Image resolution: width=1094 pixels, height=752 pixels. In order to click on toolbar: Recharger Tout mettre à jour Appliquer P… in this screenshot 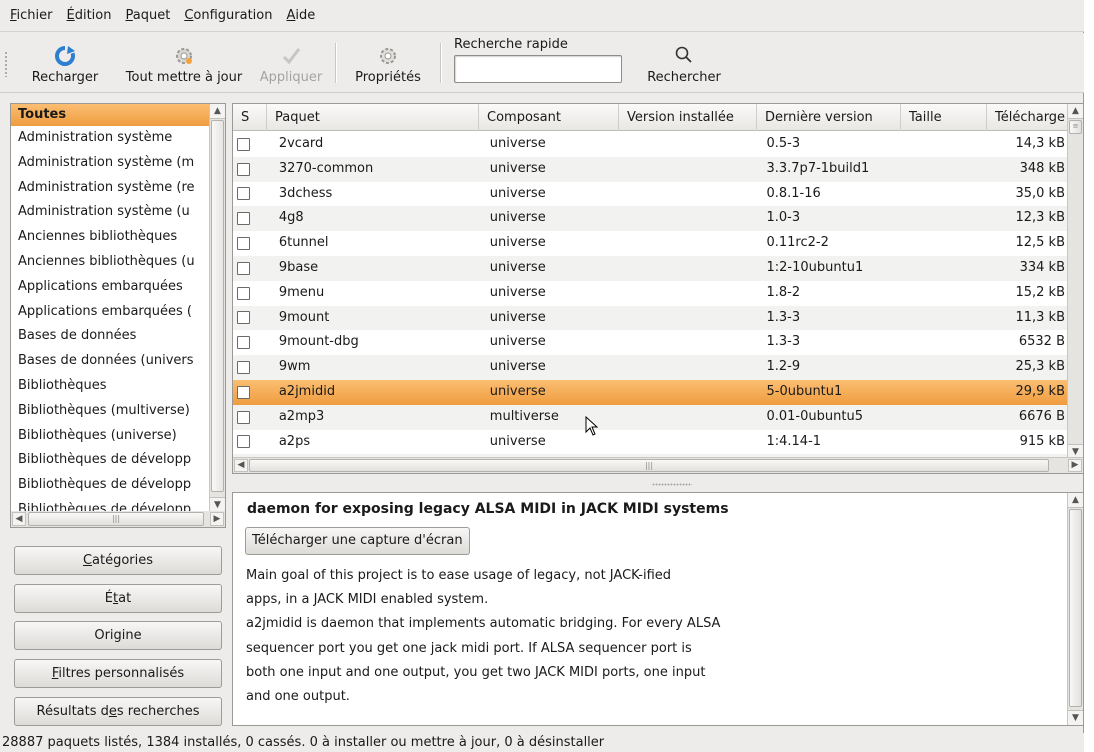, I will do `click(542, 63)`.